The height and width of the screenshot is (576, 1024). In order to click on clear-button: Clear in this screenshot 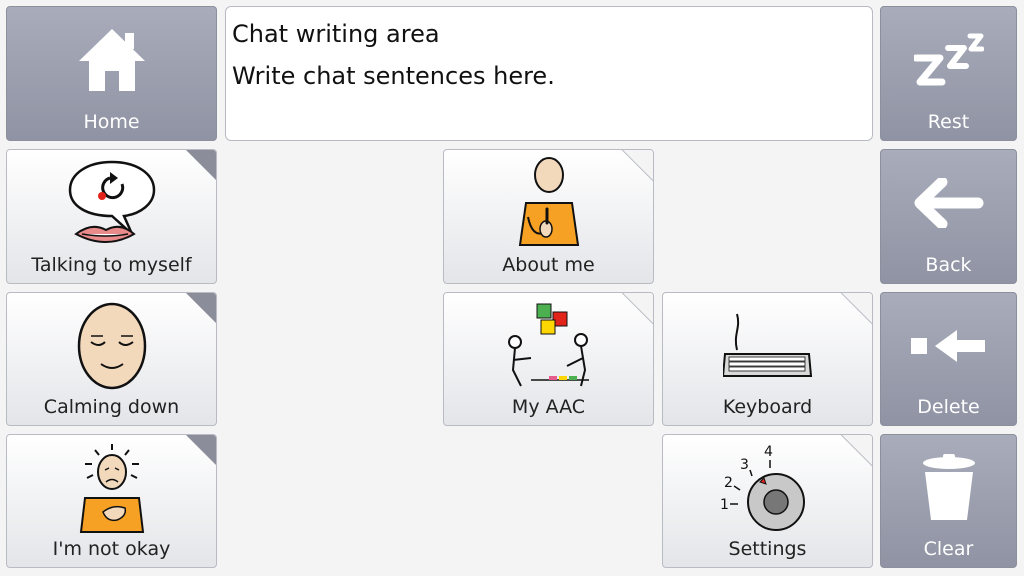, I will do `click(948, 501)`.